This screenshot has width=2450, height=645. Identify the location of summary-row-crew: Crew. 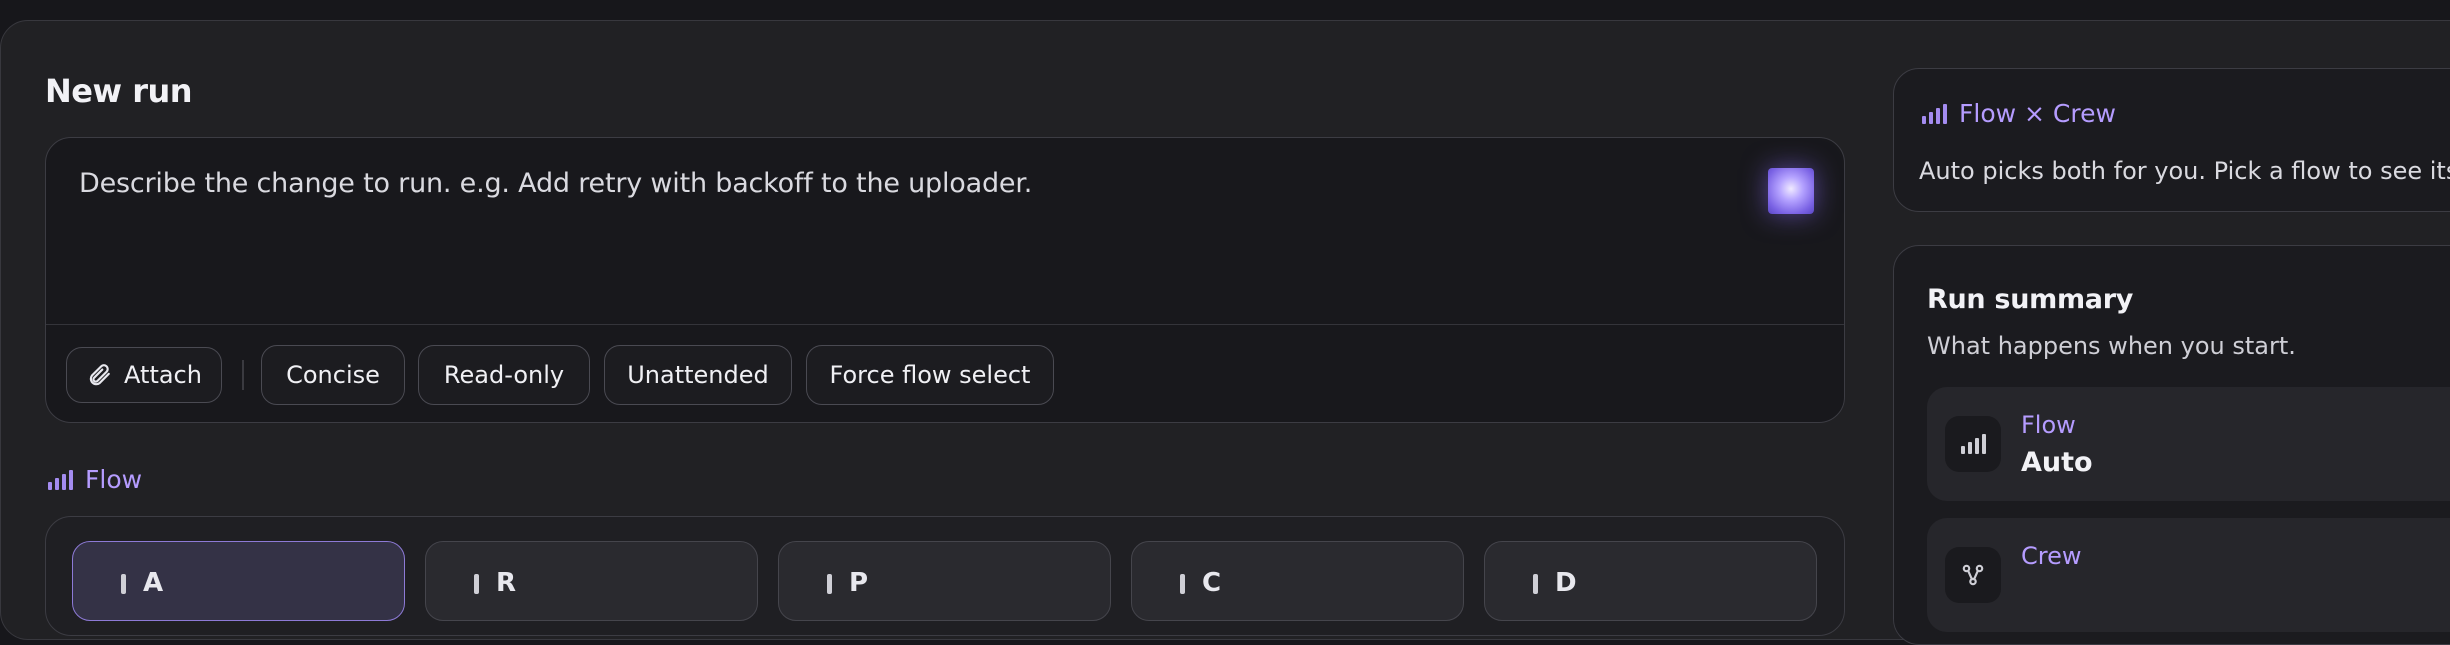
(2188, 575).